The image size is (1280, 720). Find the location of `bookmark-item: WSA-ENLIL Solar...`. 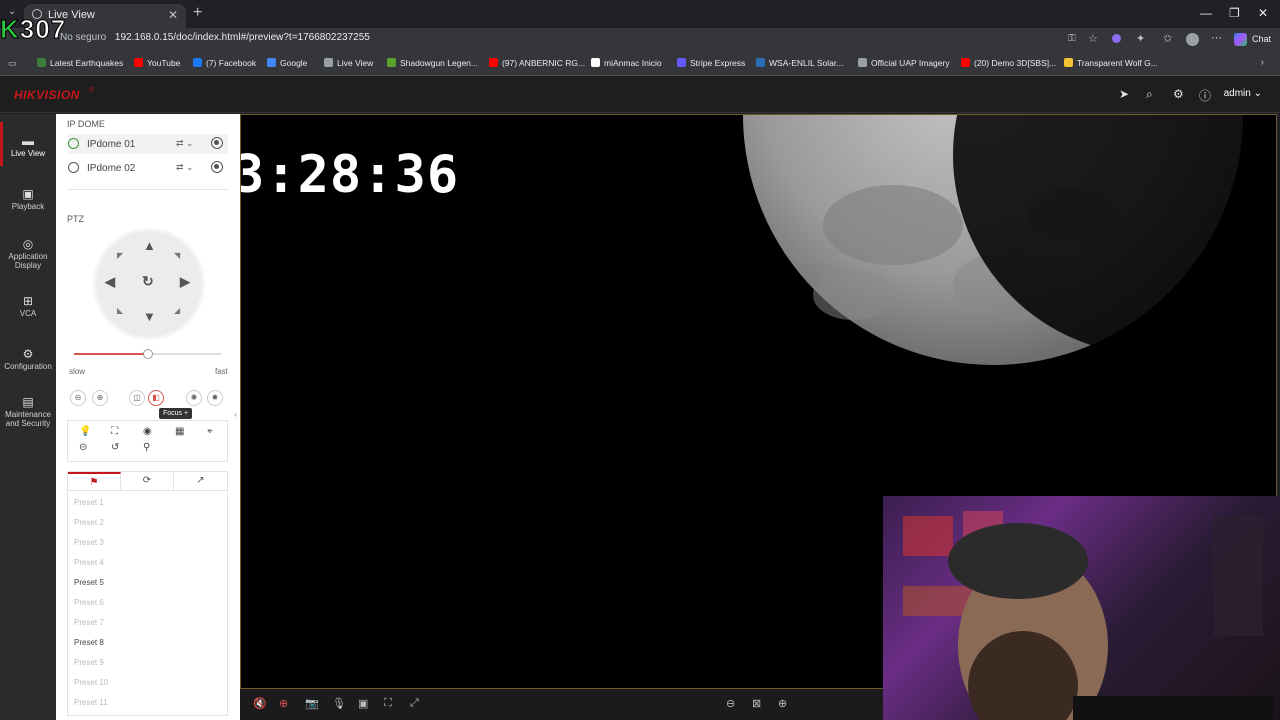

bookmark-item: WSA-ENLIL Solar... is located at coordinates (799, 63).